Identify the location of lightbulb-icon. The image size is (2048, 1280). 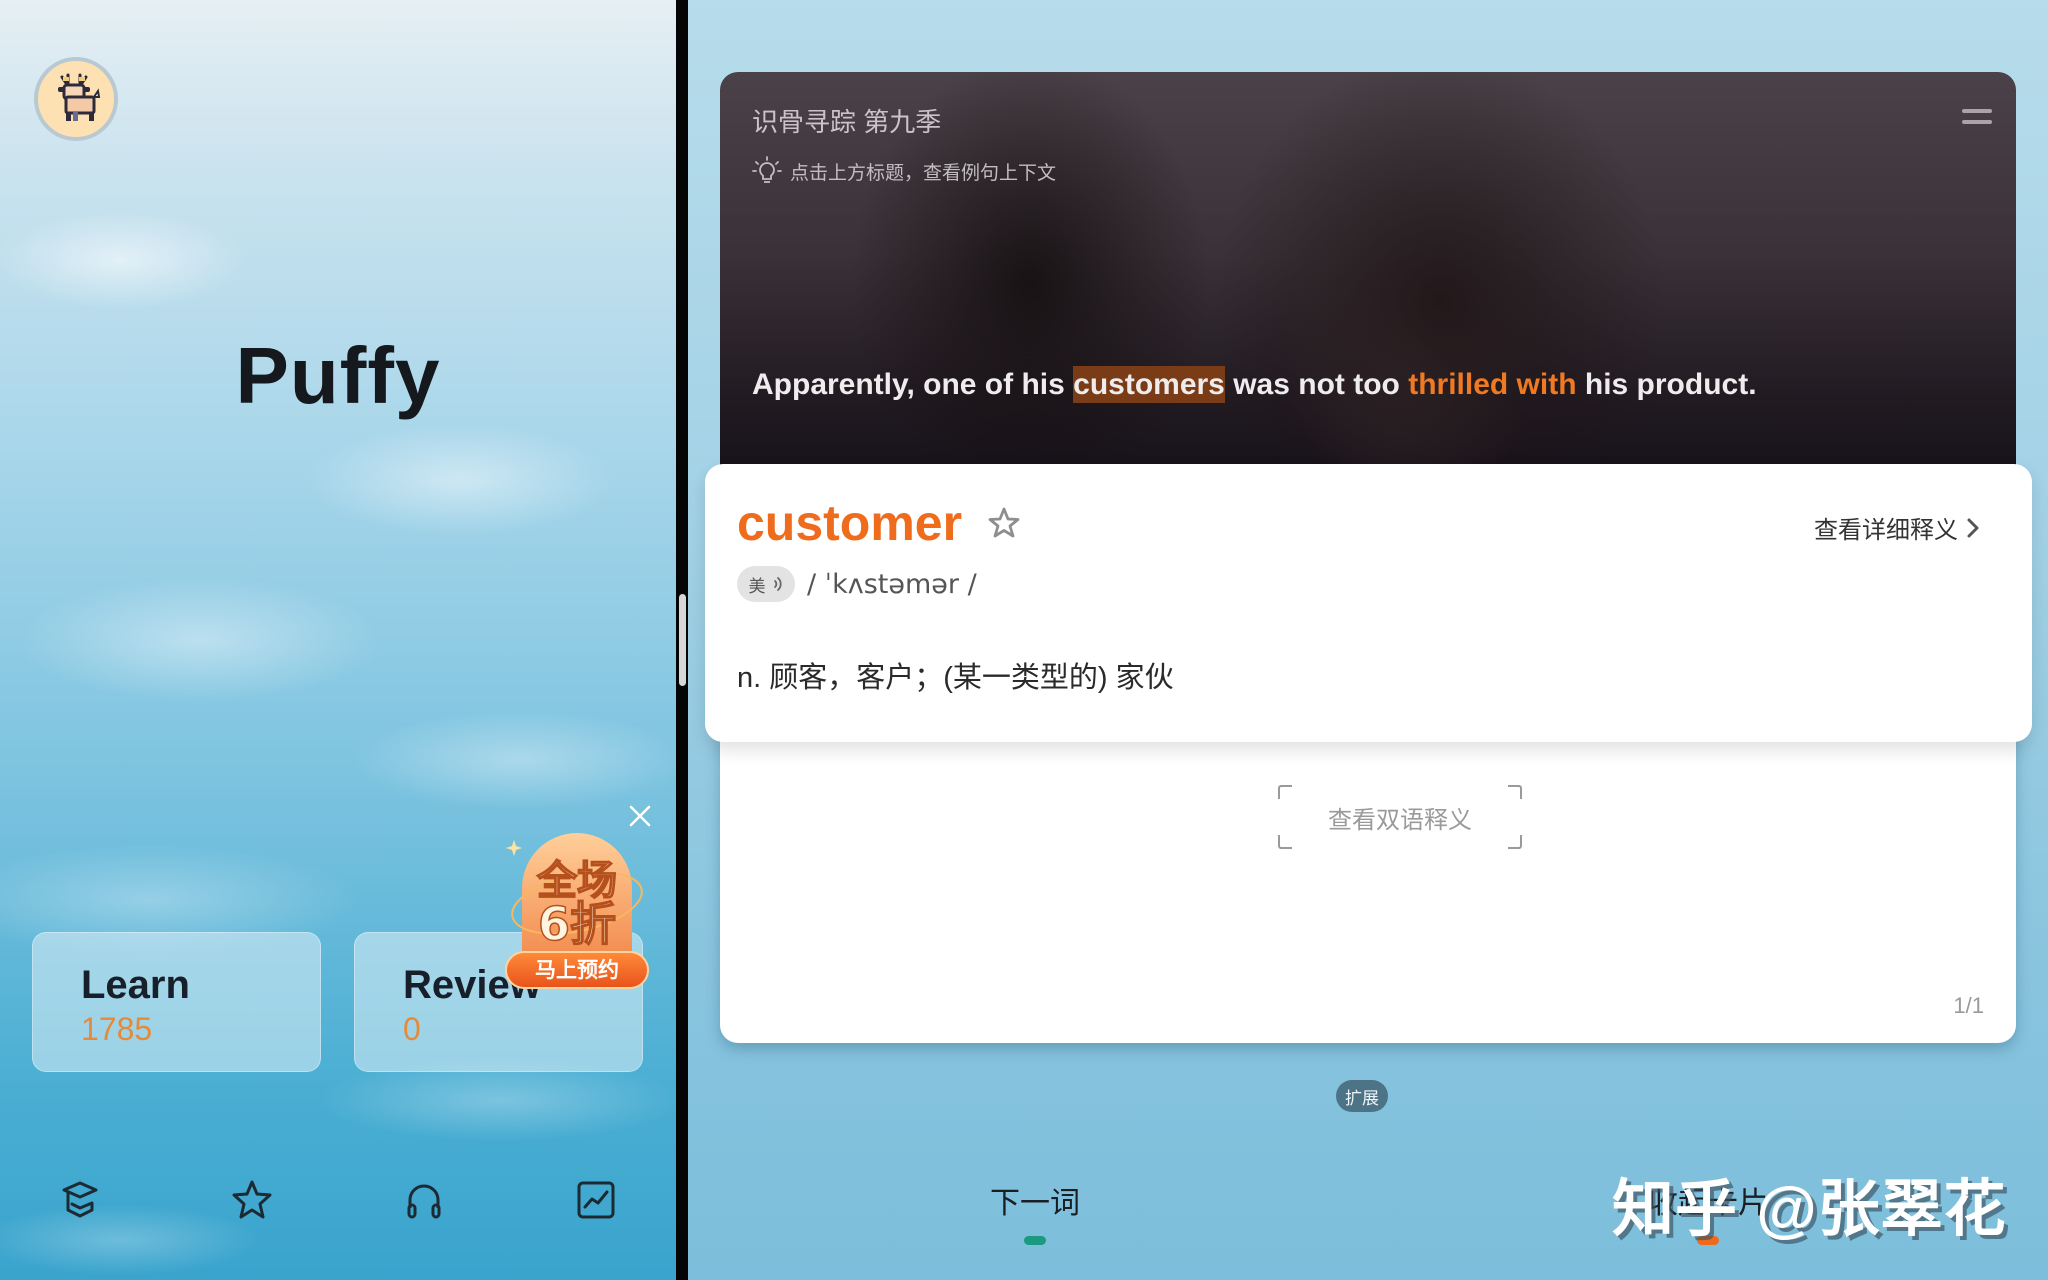
(767, 169).